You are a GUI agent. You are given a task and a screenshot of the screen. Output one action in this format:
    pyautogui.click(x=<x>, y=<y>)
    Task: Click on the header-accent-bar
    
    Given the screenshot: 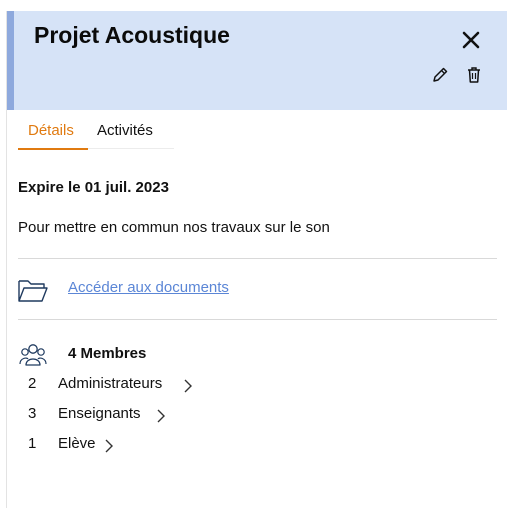 What is the action you would take?
    pyautogui.click(x=10, y=60)
    